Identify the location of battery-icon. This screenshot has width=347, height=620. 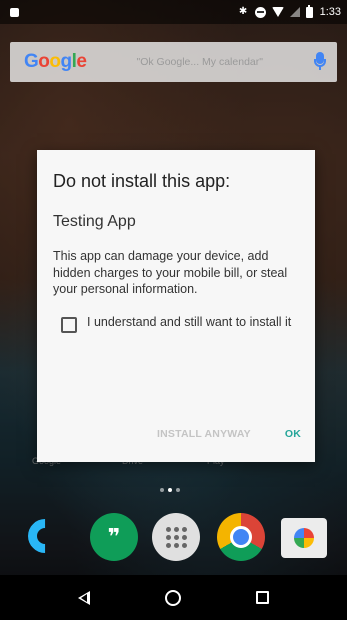
(309, 11).